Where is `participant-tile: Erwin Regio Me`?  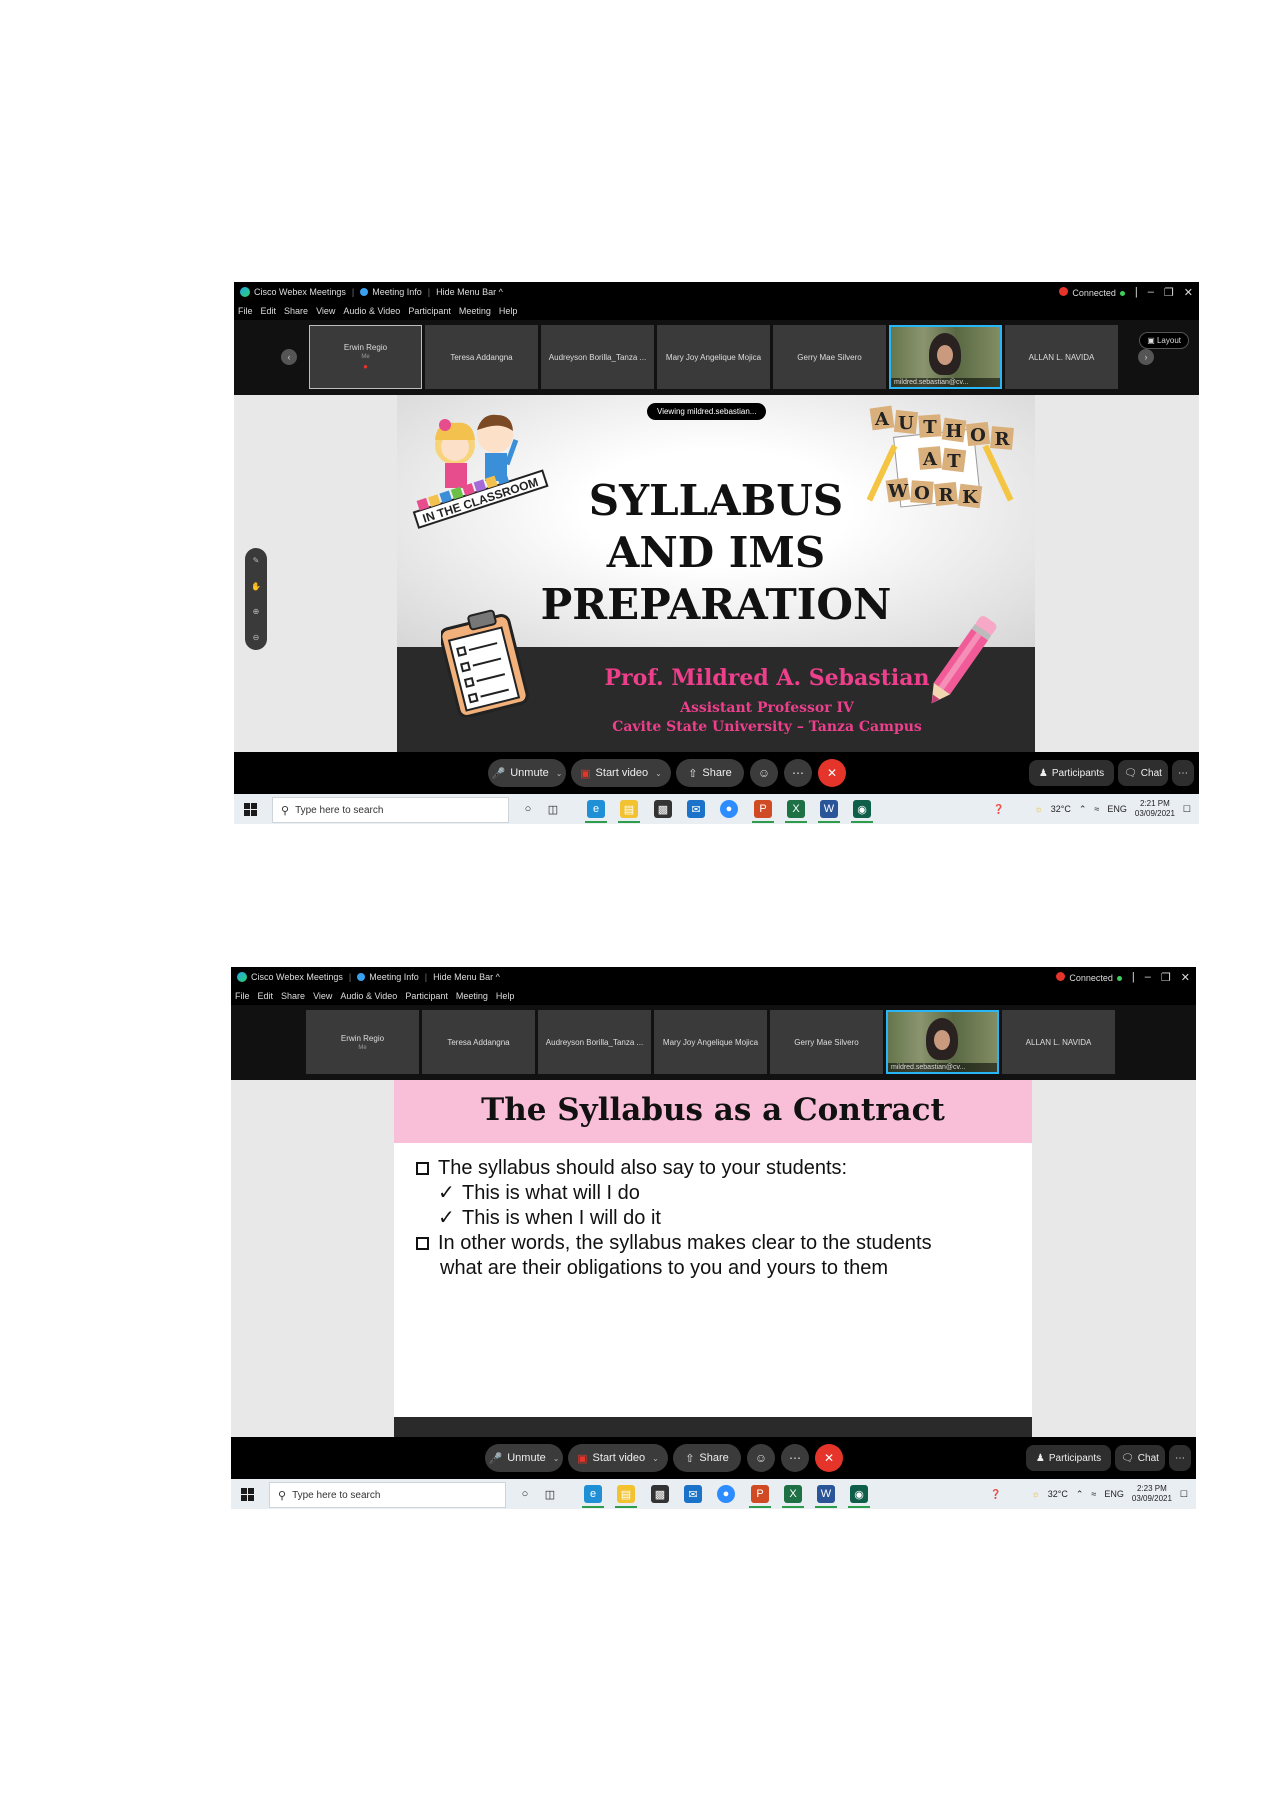 participant-tile: Erwin Regio Me is located at coordinates (362, 1042).